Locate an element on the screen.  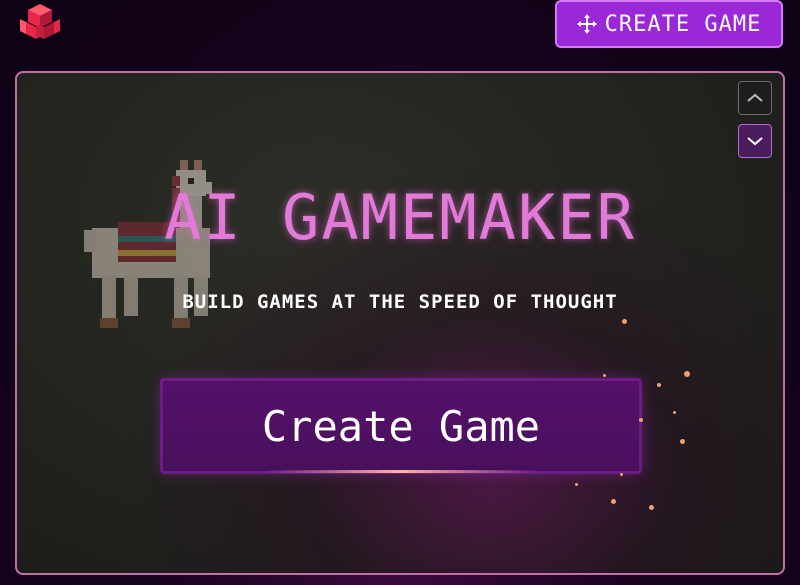
hero-create-game-button: Create Game is located at coordinates (401, 426).